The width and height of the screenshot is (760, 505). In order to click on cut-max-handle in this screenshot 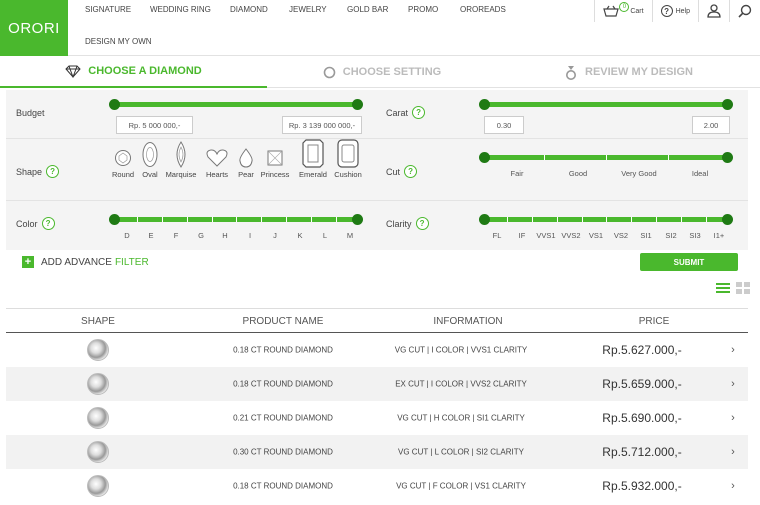, I will do `click(727, 157)`.